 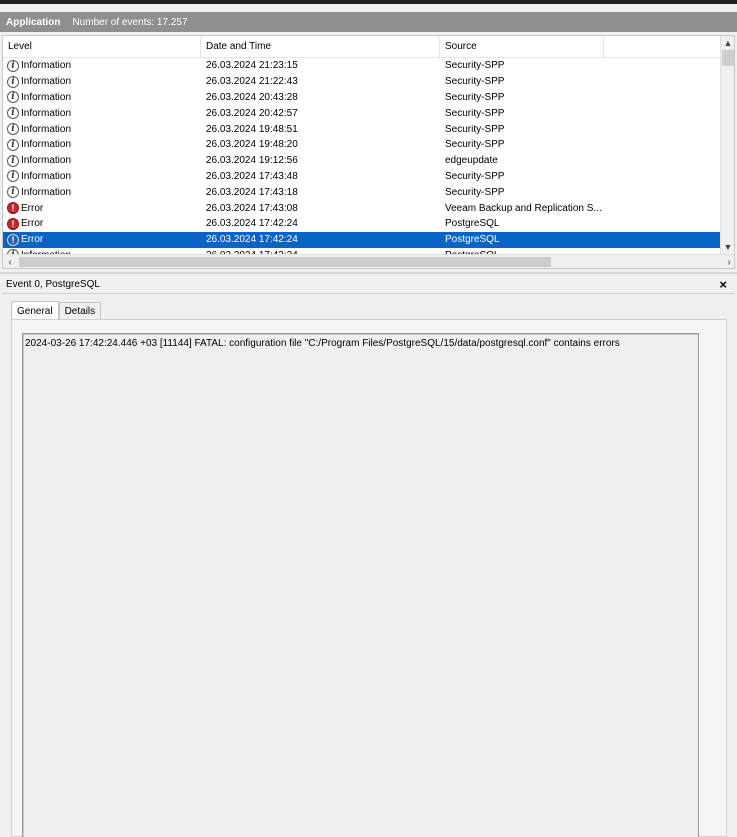 I want to click on log-title: Application, so click(x=33, y=22).